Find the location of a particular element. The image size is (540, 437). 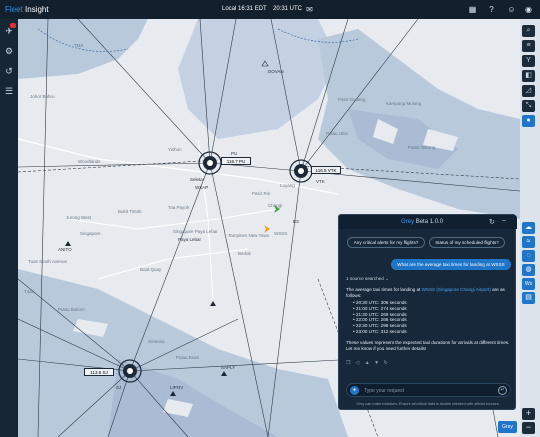

vor-label: SAPLY is located at coordinates (228, 367).